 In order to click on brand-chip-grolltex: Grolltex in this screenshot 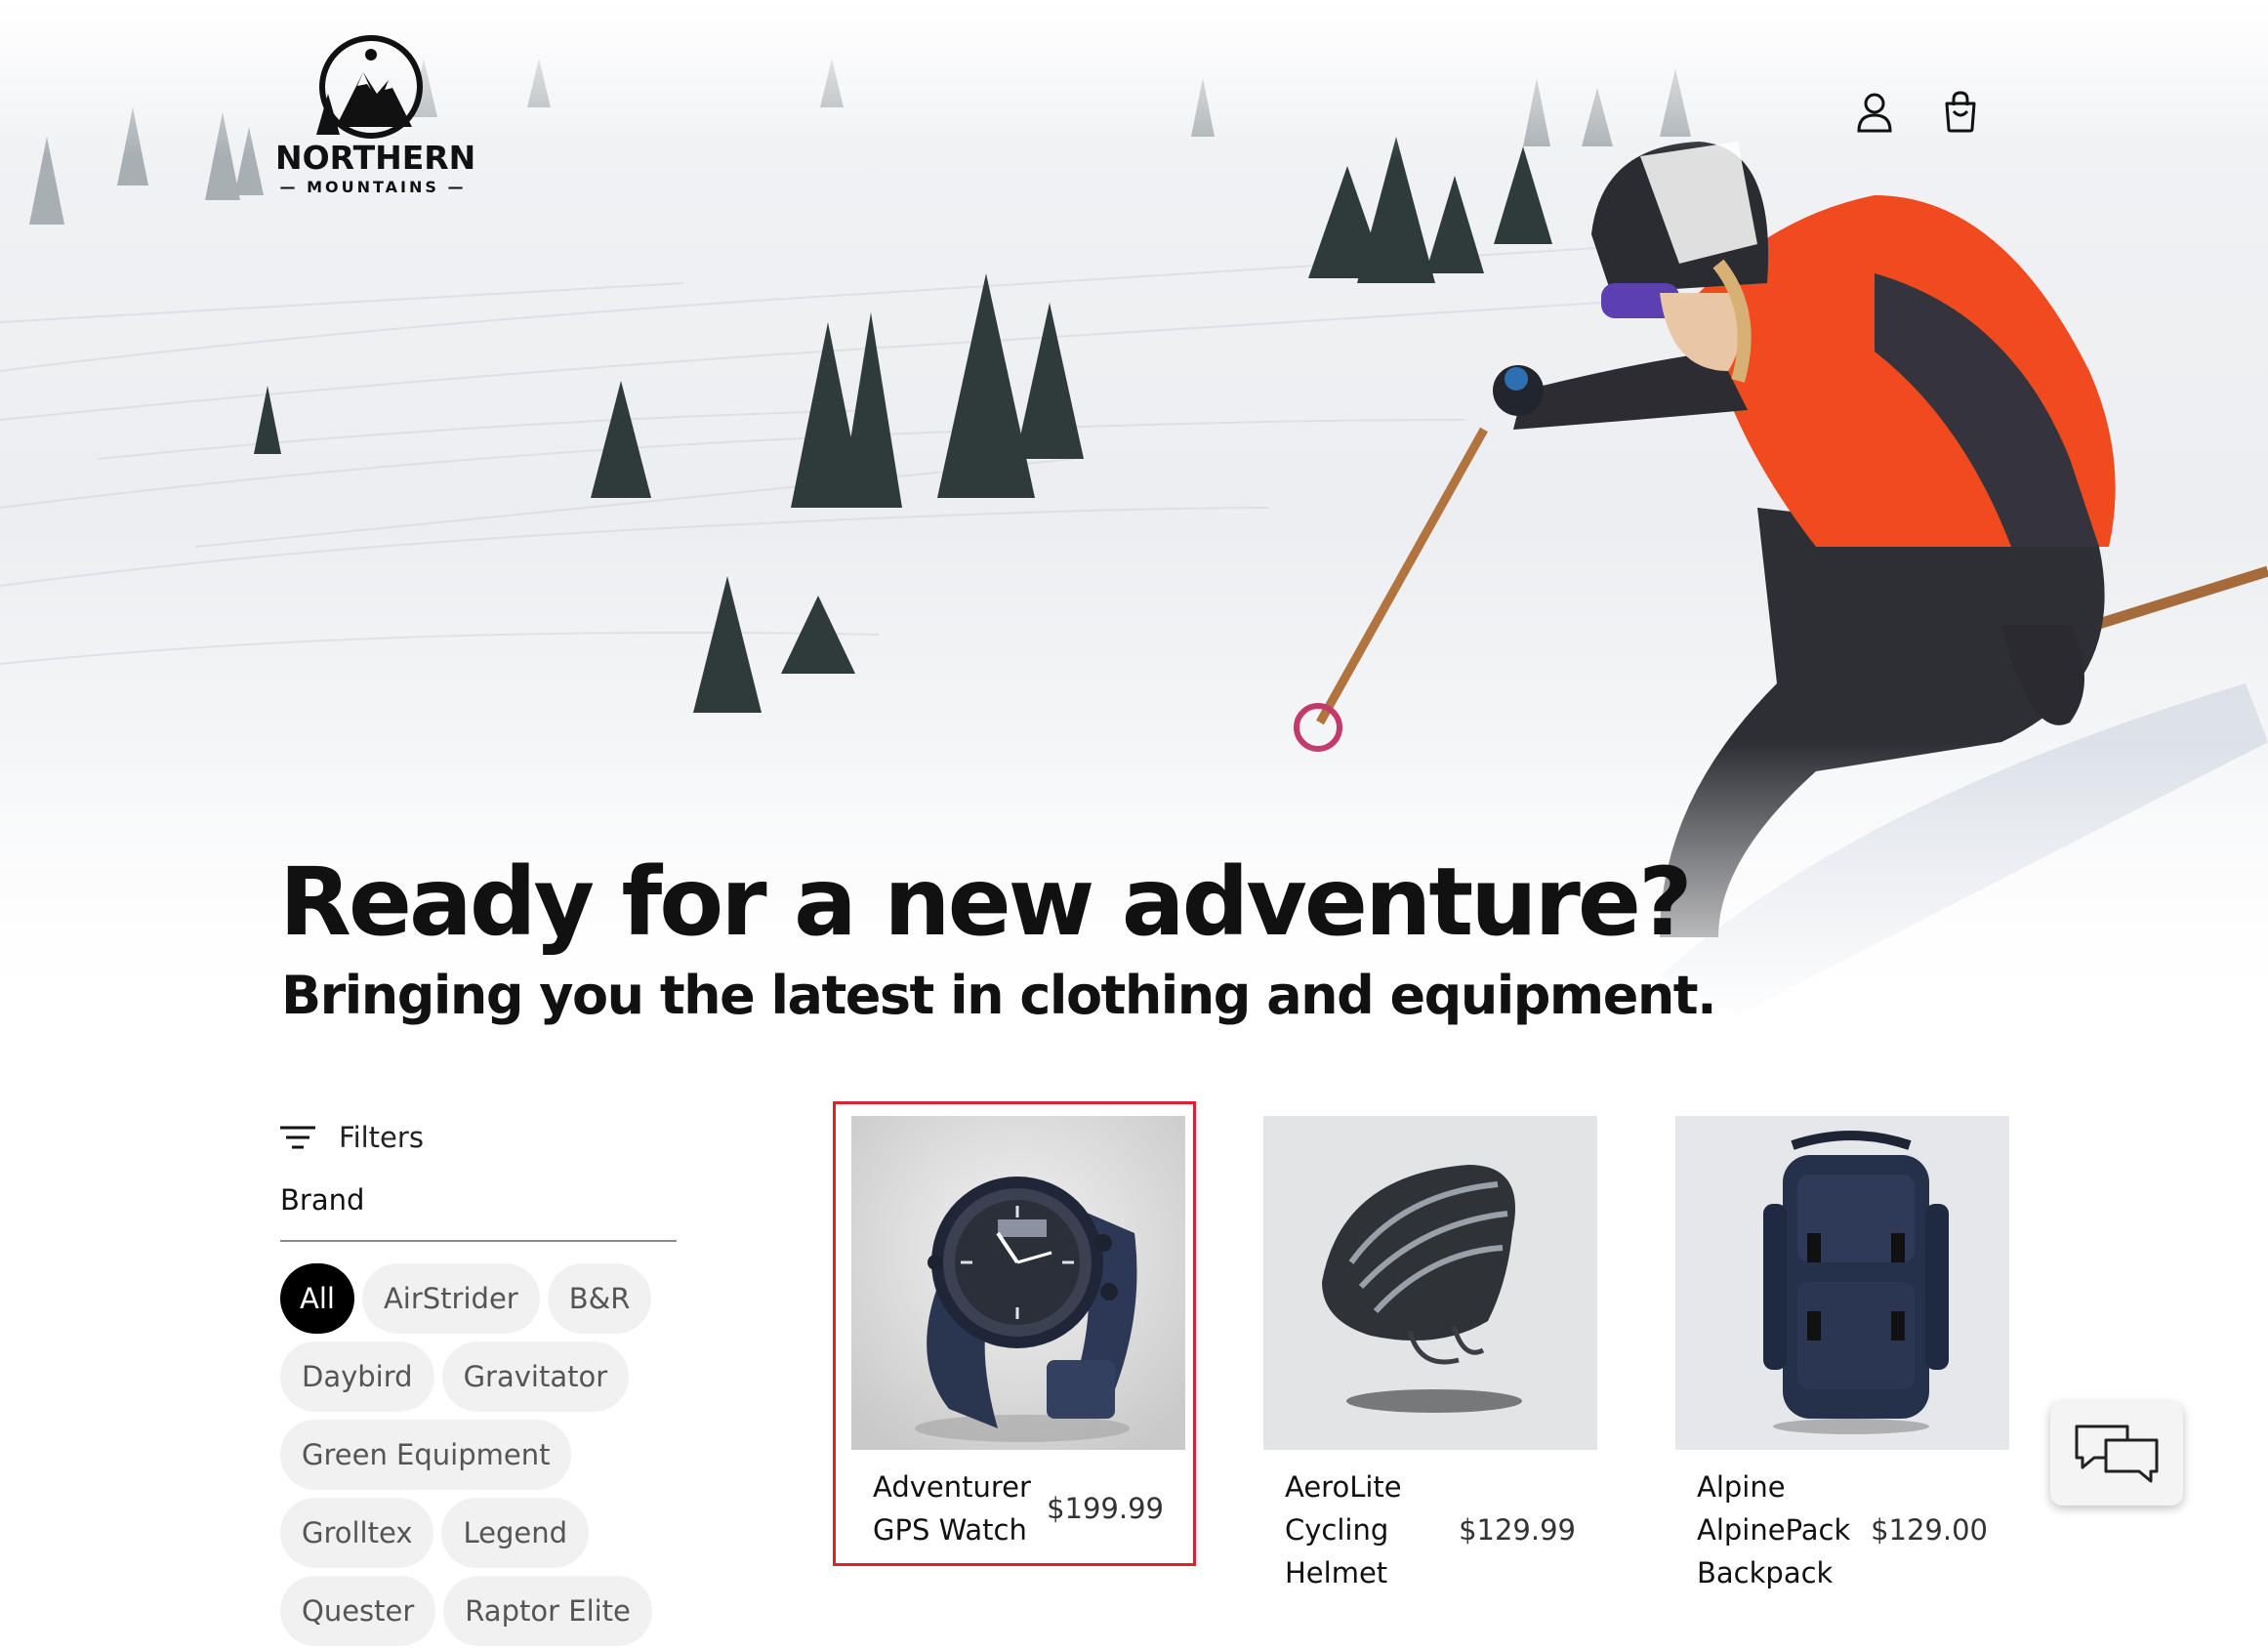, I will do `click(357, 1533)`.